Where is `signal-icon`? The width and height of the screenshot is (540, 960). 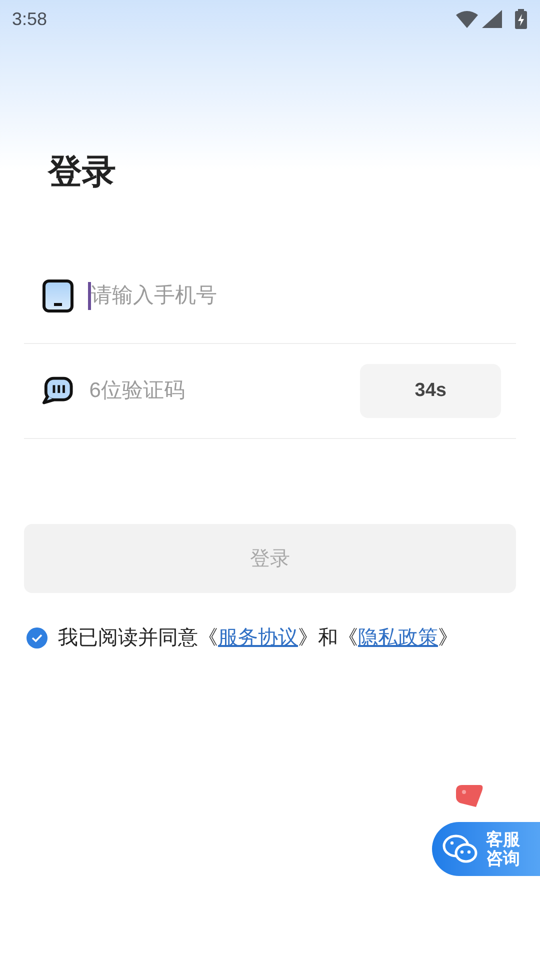
signal-icon is located at coordinates (492, 19).